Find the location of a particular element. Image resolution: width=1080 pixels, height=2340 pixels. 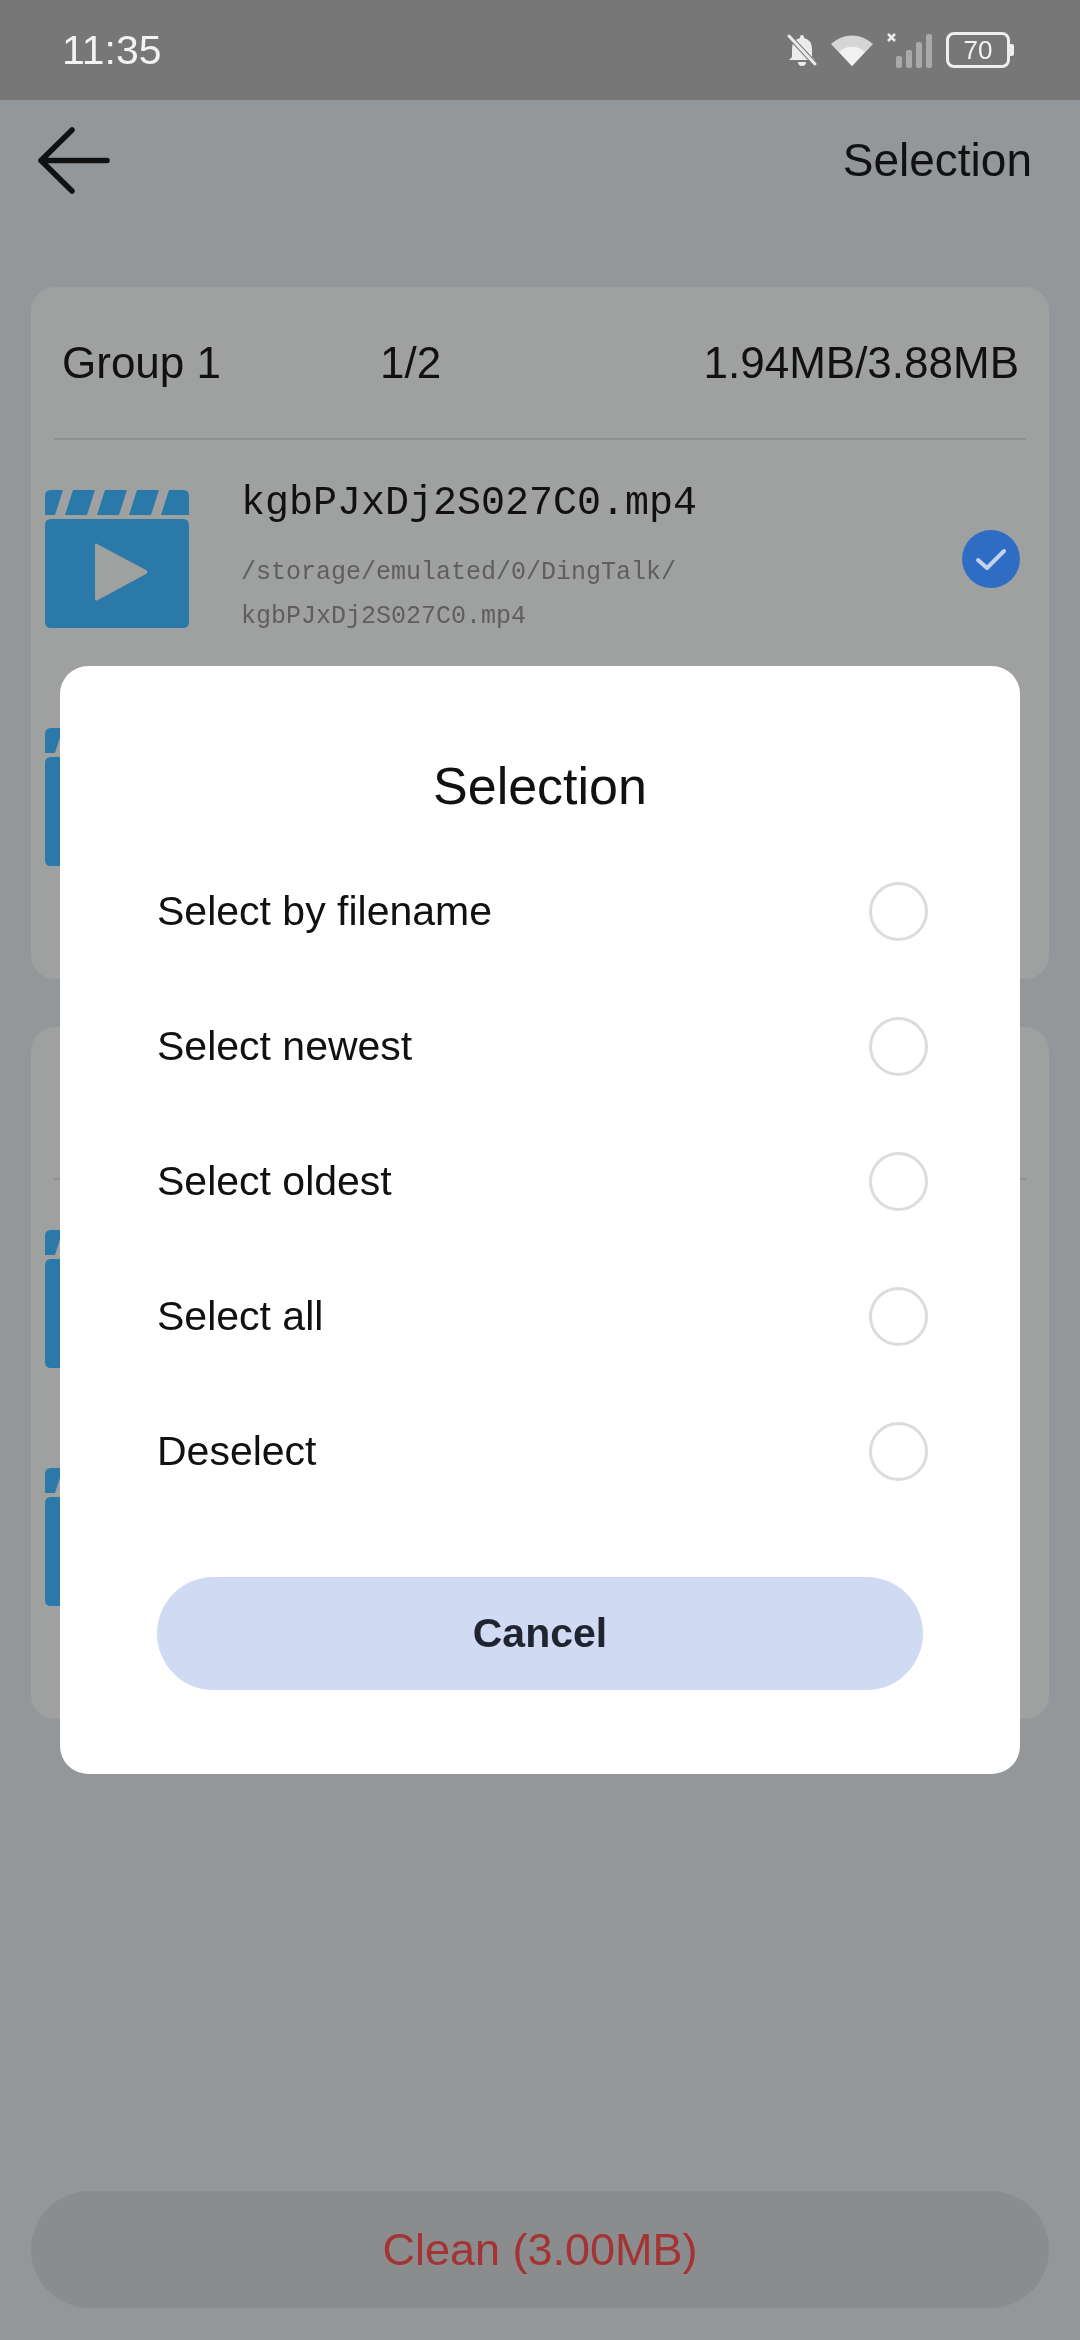

back-icon is located at coordinates (73, 160).